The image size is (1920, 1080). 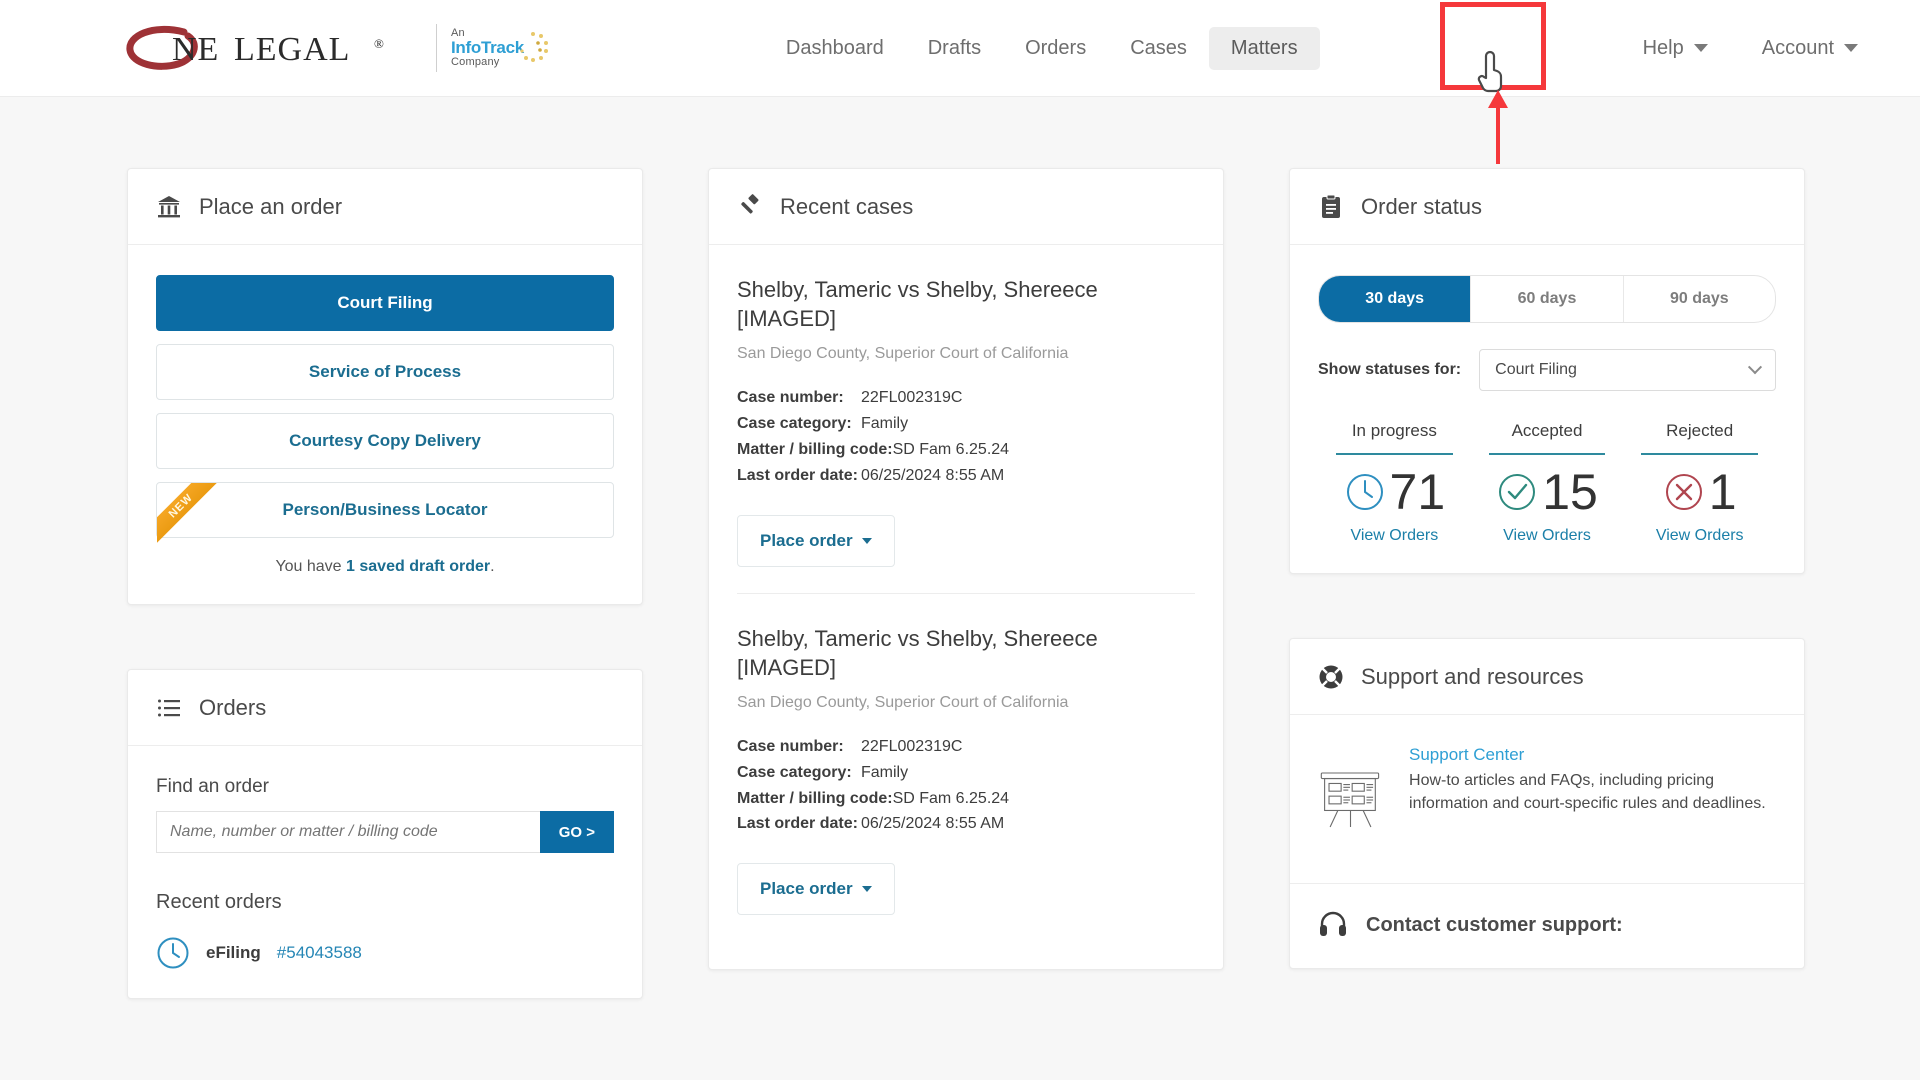 What do you see at coordinates (1395, 299) in the screenshot?
I see `range-30-days: 30 days` at bounding box center [1395, 299].